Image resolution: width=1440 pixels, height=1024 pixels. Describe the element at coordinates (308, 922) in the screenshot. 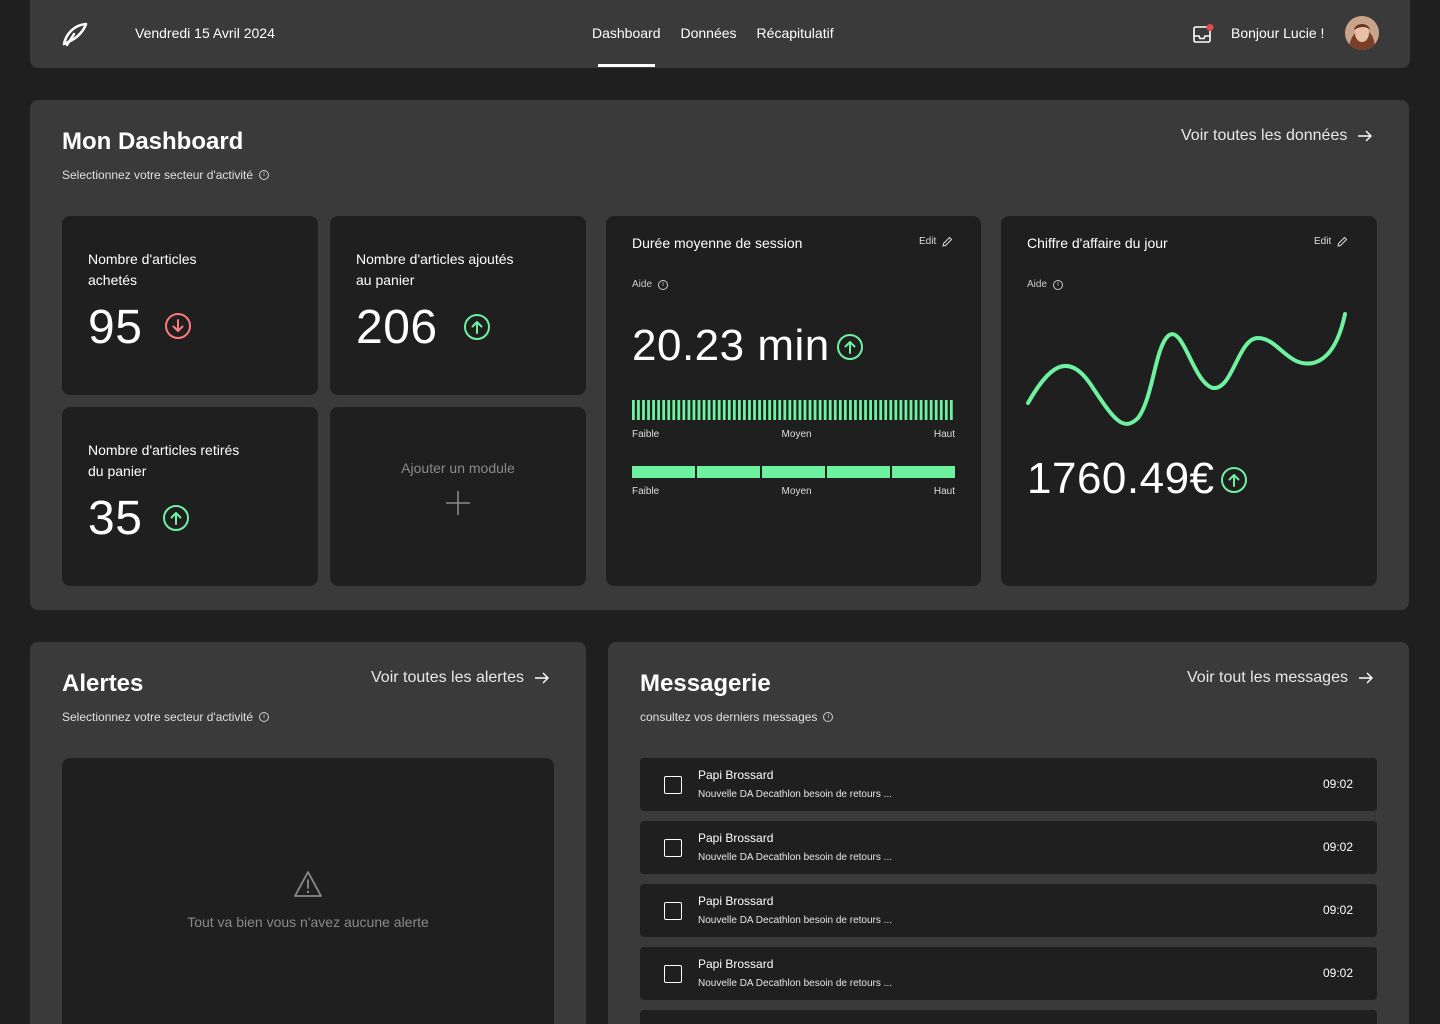

I see `alerts-empty-message: Tout va bien vous n'avez aucune alerte` at that location.